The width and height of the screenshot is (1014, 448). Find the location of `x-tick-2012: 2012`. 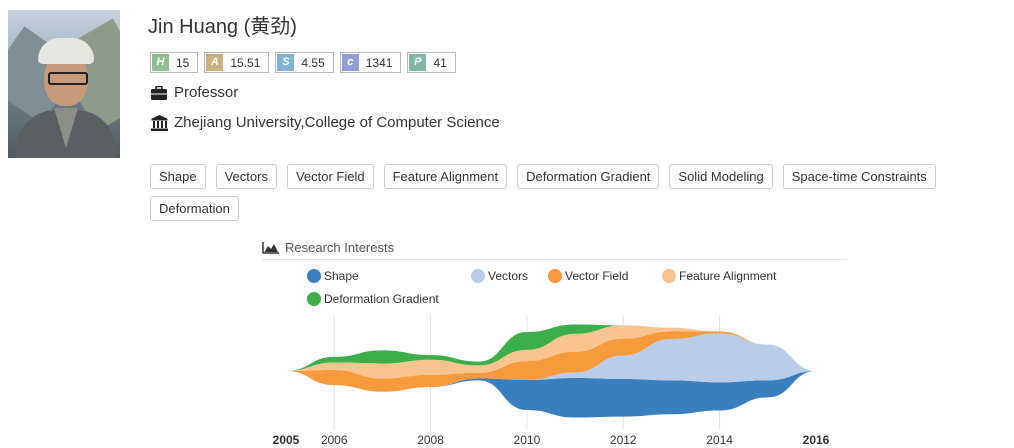

x-tick-2012: 2012 is located at coordinates (623, 440).